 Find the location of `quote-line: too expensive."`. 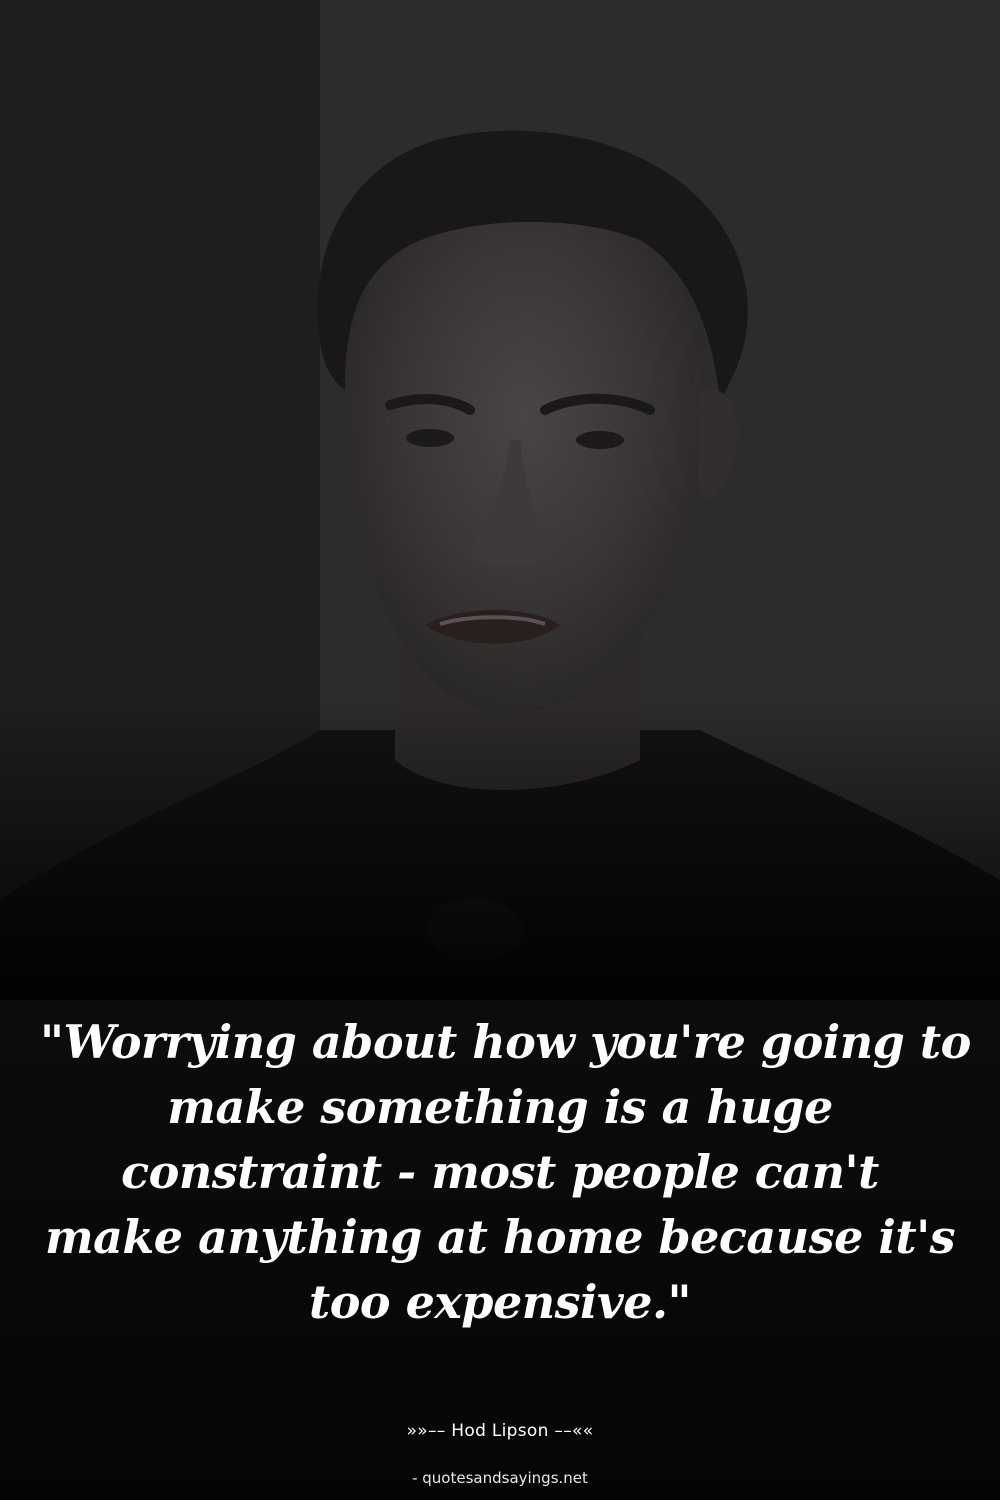

quote-line: too expensive." is located at coordinates (500, 1302).